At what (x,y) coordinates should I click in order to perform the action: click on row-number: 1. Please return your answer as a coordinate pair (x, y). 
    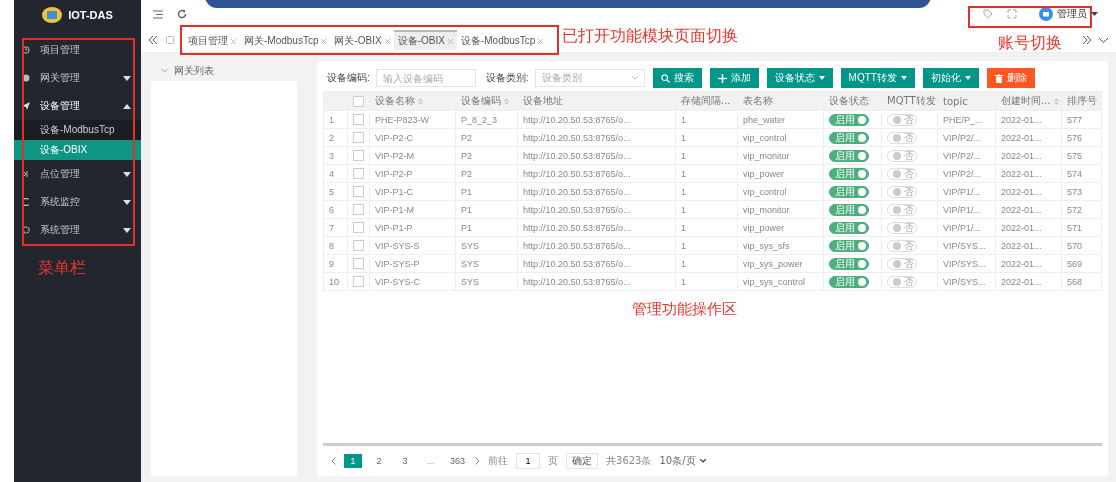
    Looking at the image, I should click on (331, 119).